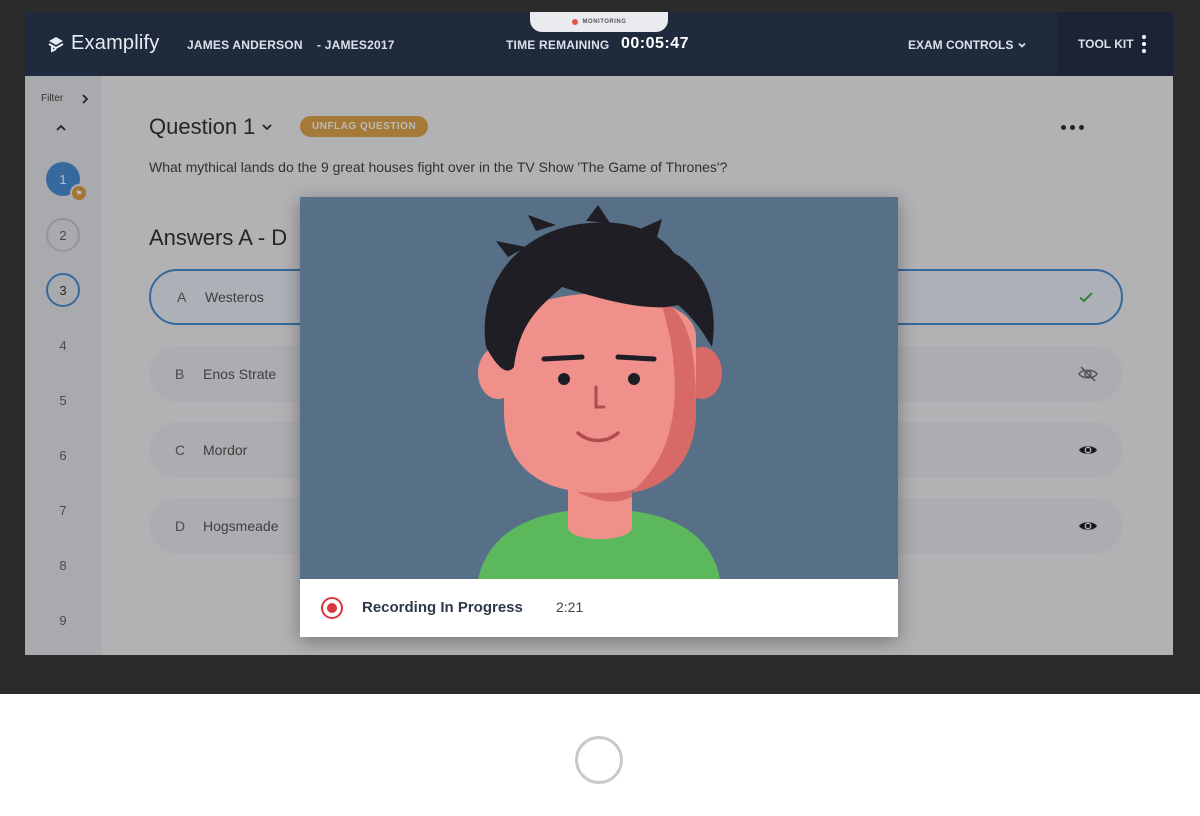 The height and width of the screenshot is (816, 1200). Describe the element at coordinates (1106, 44) in the screenshot. I see `tool-kit-label: TOOL KIT` at that location.